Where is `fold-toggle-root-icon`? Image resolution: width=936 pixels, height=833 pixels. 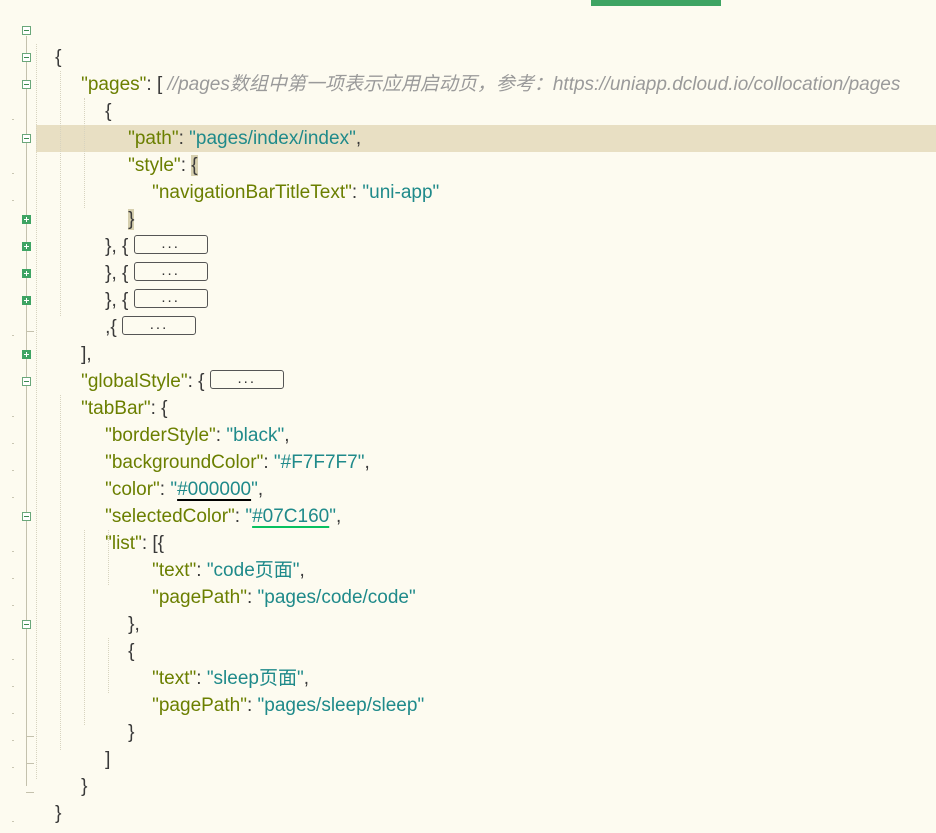
fold-toggle-root-icon is located at coordinates (26, 30).